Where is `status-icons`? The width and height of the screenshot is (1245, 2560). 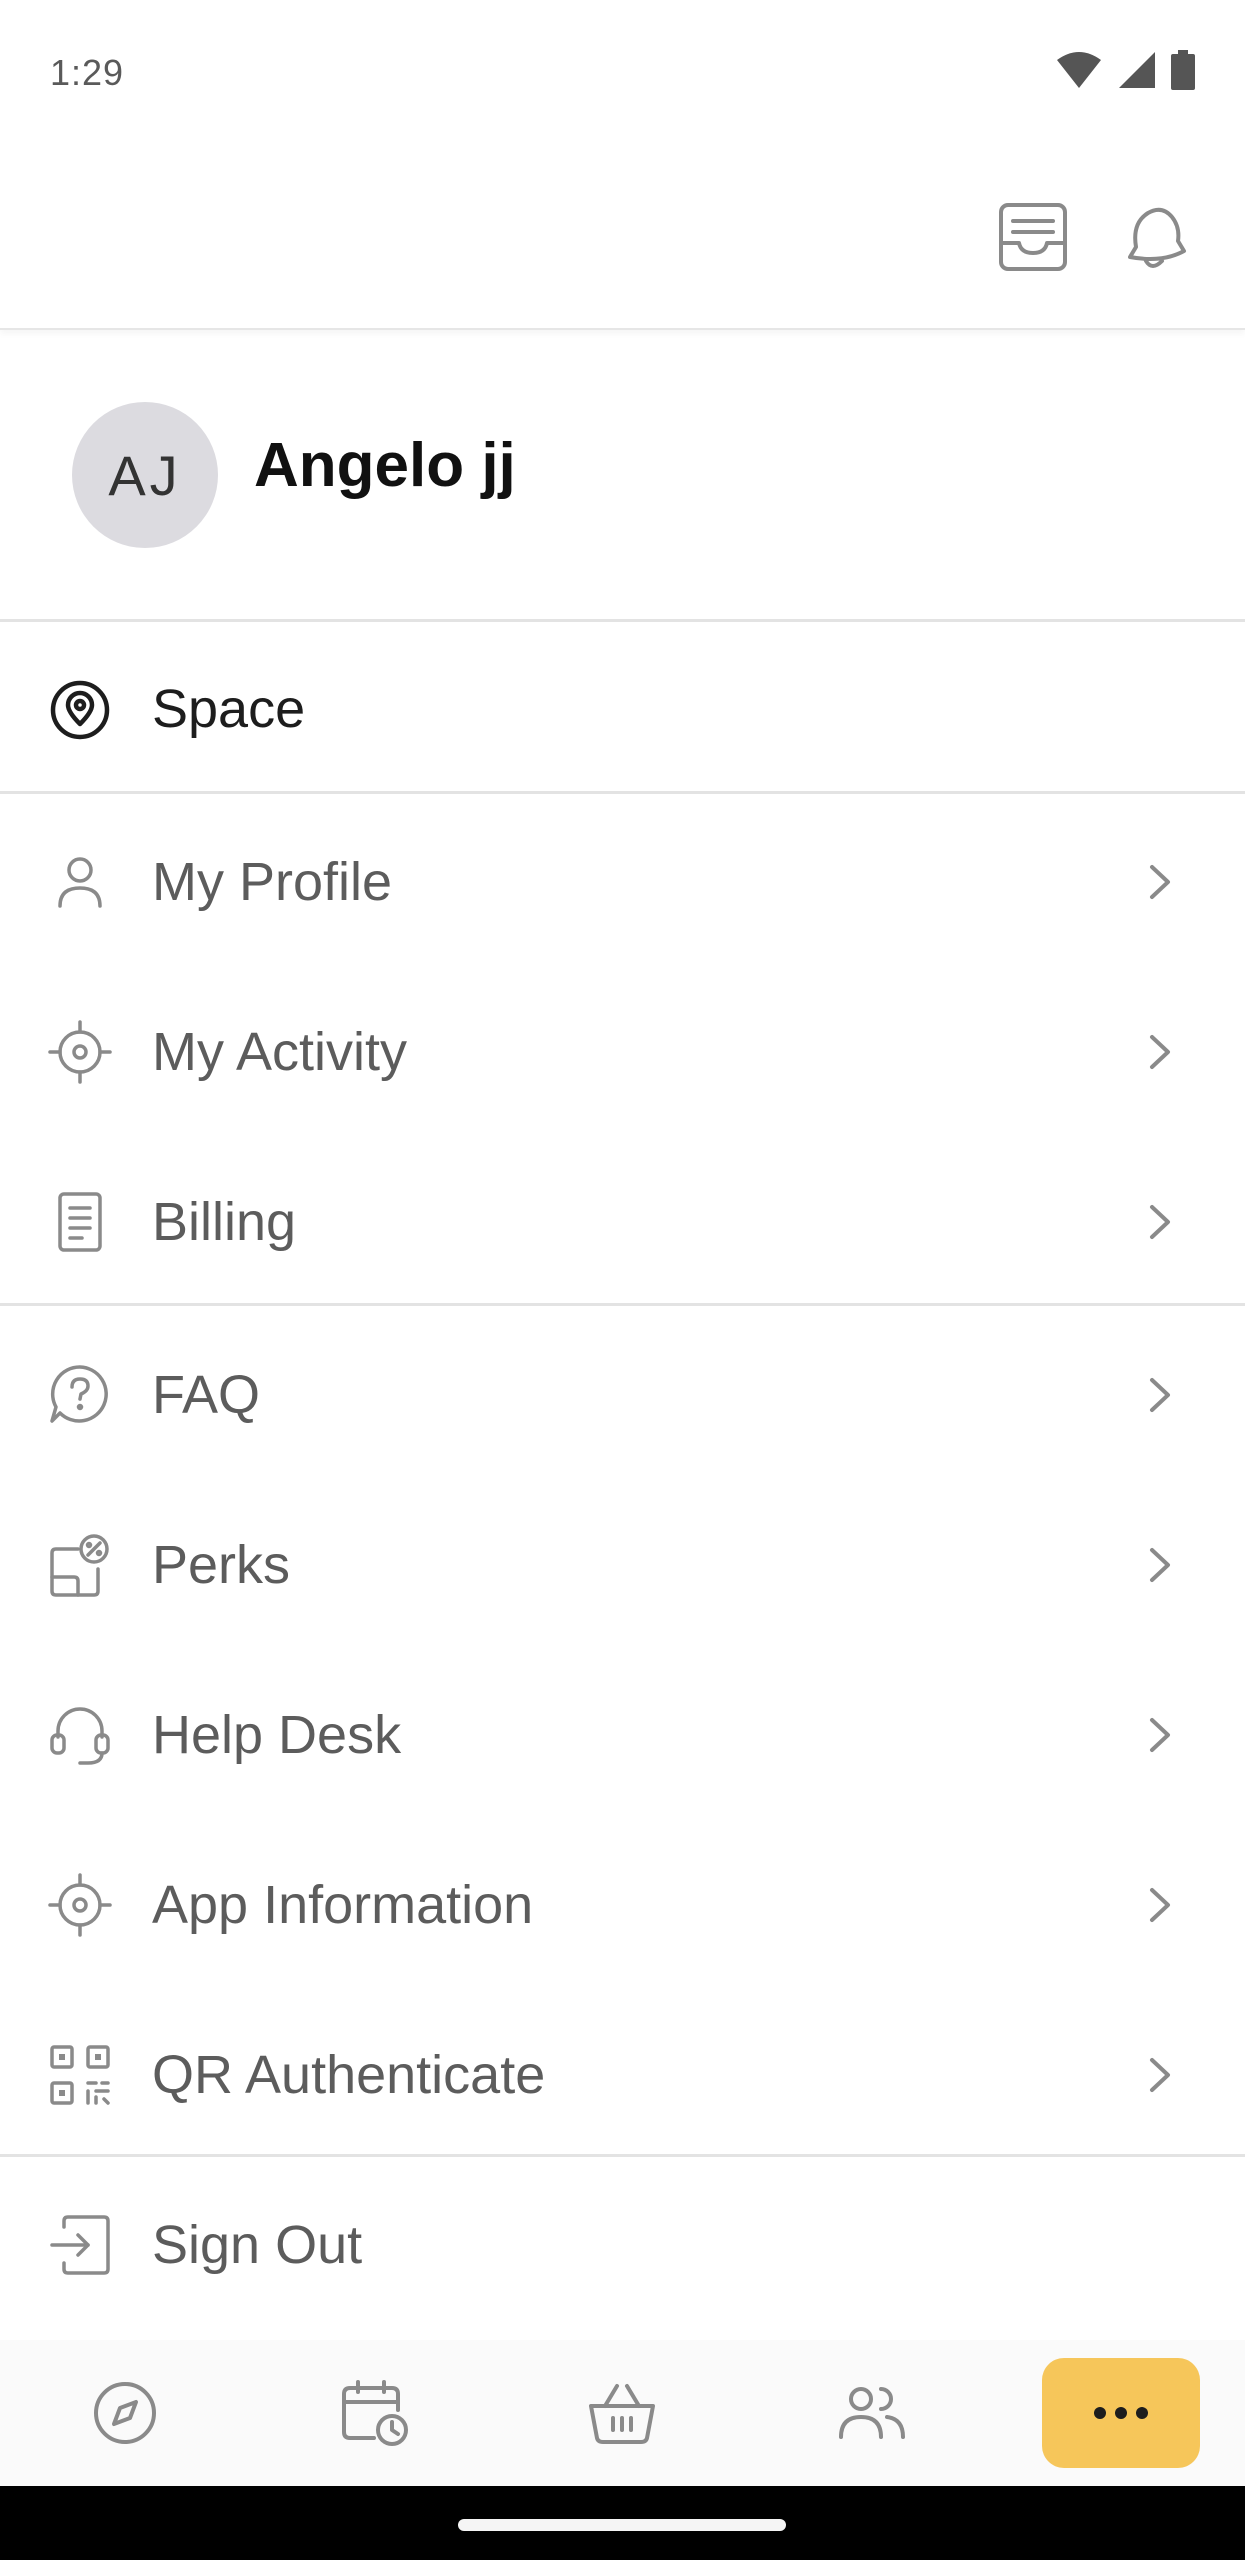
status-icons is located at coordinates (1125, 70).